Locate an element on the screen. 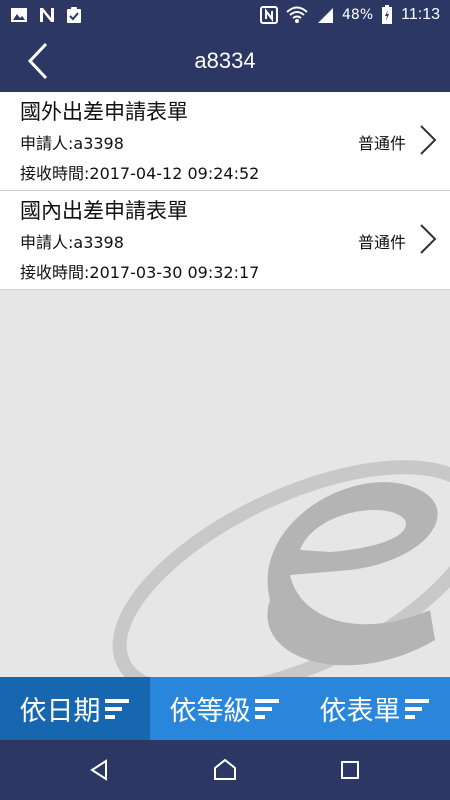  back-triangle-icon is located at coordinates (98, 770).